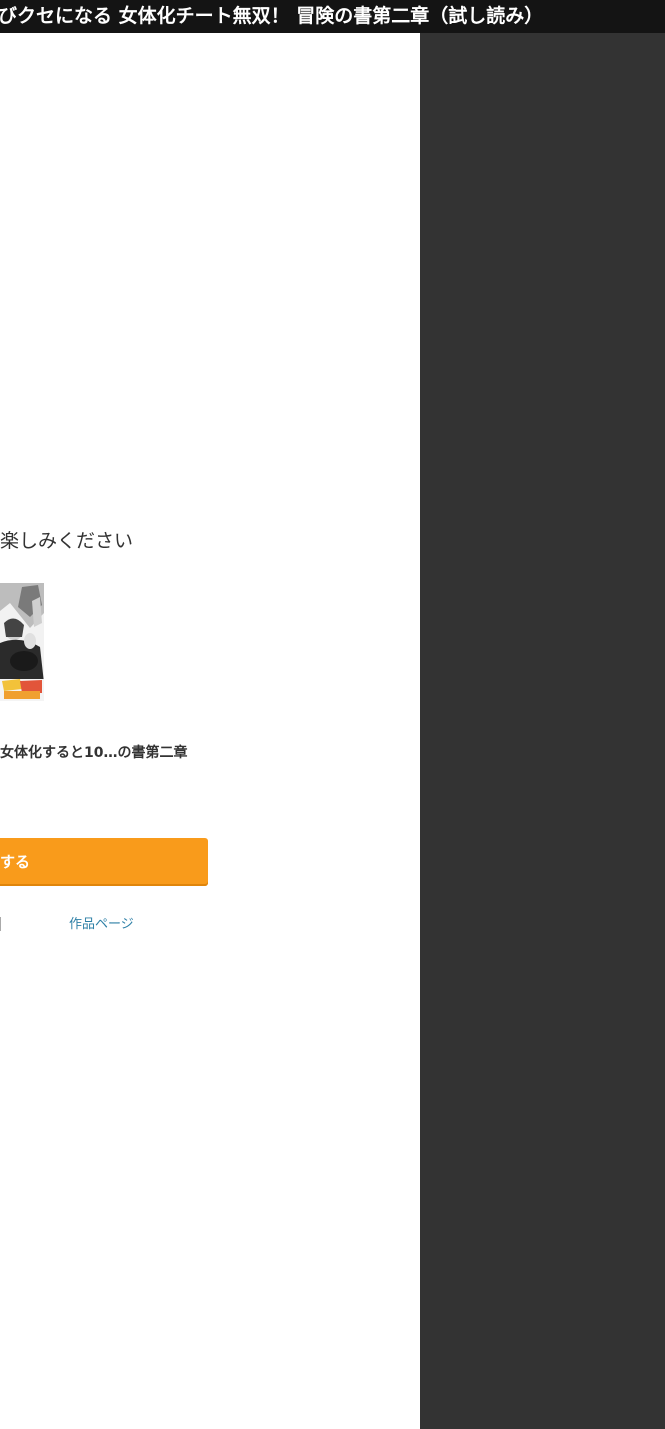 The image size is (665, 1429). Describe the element at coordinates (104, 862) in the screenshot. I see `read-button: する` at that location.